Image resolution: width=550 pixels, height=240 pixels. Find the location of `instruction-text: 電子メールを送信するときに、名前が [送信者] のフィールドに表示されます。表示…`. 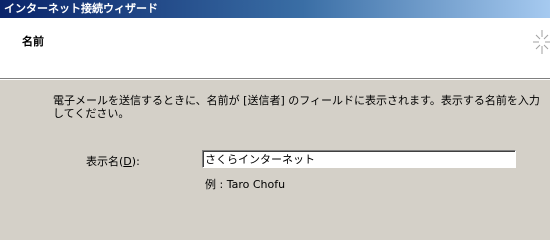

instruction-text: 電子メールを送信するときに、名前が [送信者] のフィールドに表示されます。表示… is located at coordinates (296, 107).